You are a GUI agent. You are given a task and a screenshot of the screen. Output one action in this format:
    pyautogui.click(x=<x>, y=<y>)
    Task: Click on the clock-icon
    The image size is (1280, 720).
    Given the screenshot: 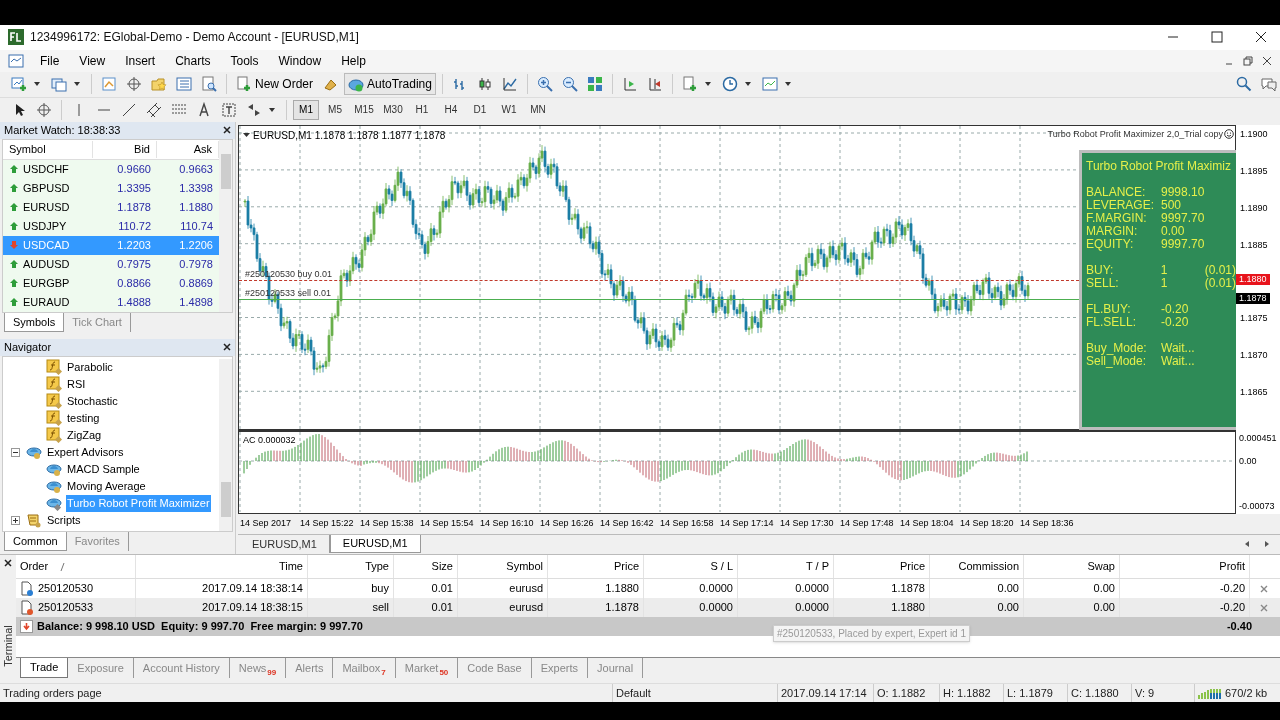 What is the action you would take?
    pyautogui.click(x=729, y=84)
    